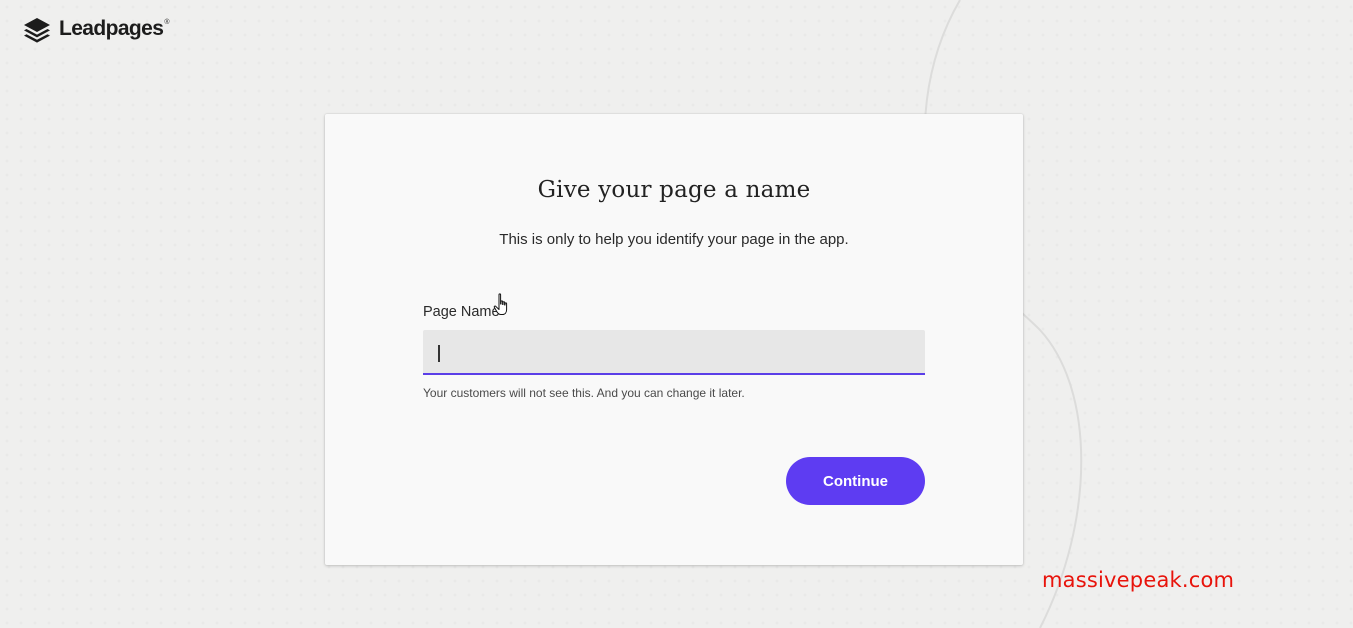  I want to click on trademark-symbol: ®, so click(166, 22).